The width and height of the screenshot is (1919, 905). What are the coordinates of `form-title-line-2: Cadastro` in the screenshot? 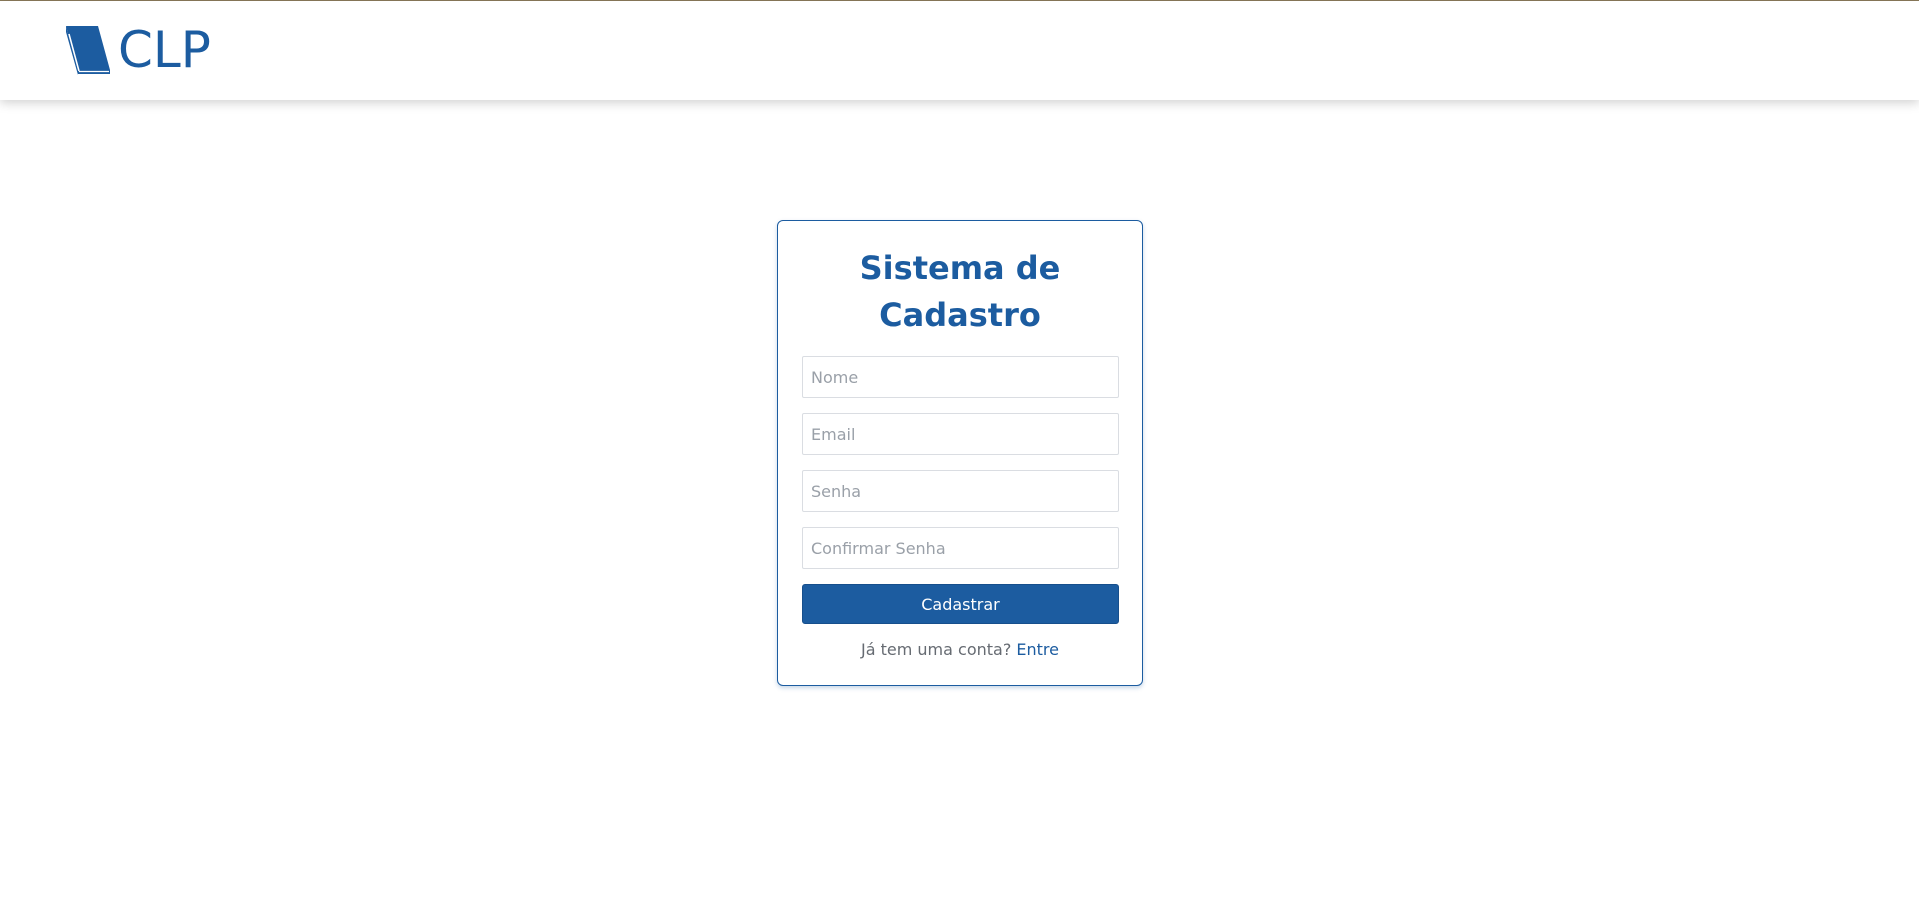 It's located at (960, 315).